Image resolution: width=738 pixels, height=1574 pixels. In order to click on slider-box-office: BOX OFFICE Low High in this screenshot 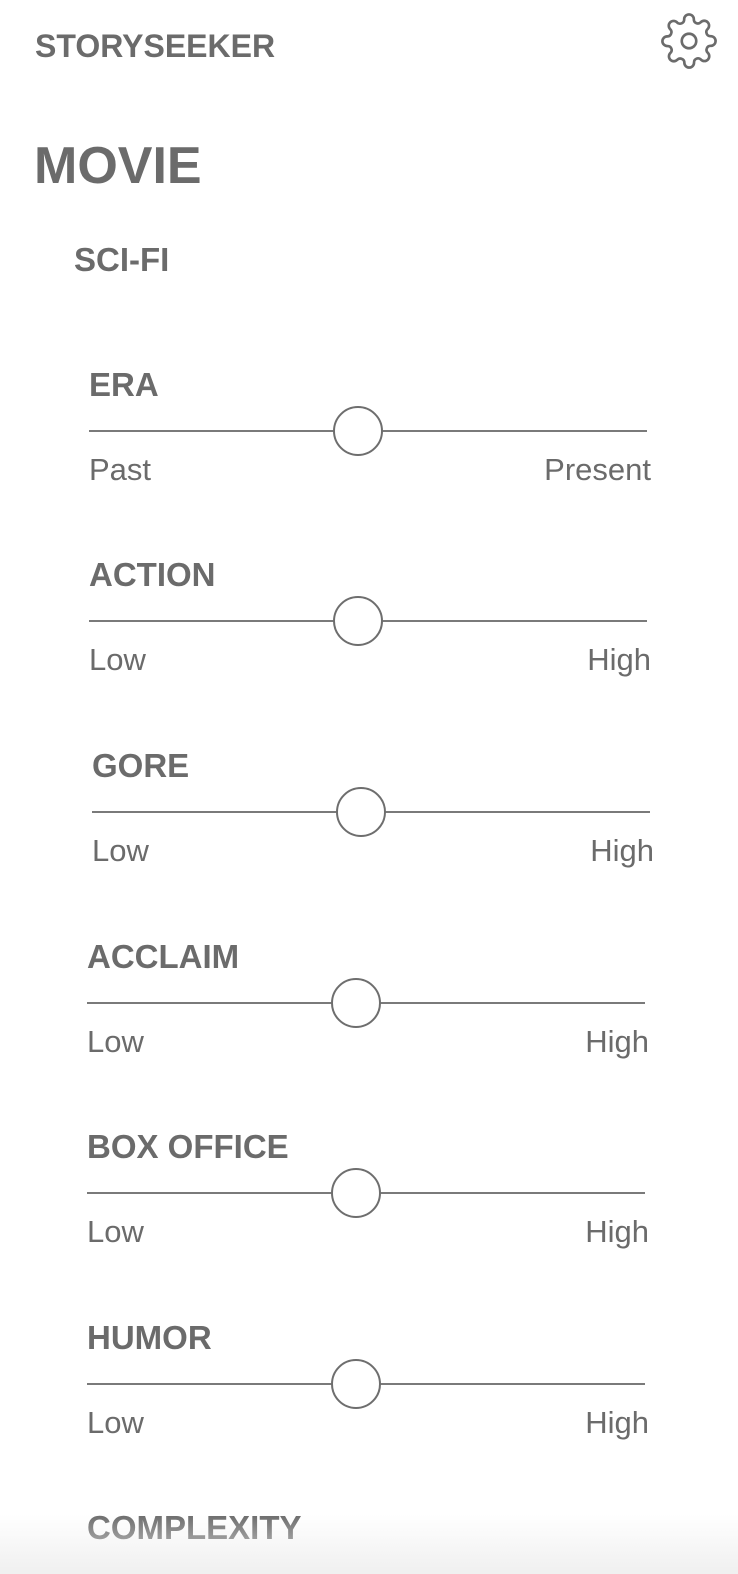, I will do `click(372, 1208)`.